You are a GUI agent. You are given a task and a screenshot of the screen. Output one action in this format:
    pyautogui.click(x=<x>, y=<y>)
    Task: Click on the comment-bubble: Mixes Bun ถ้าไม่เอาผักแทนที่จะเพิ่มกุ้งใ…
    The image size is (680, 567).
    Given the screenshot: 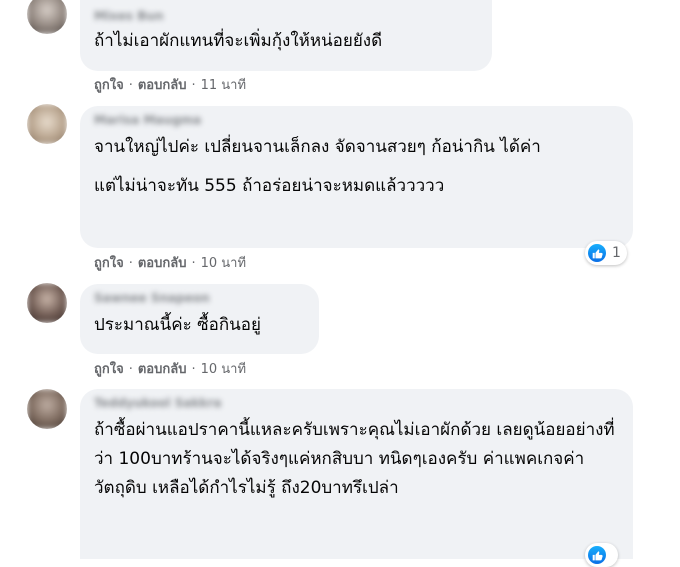 What is the action you would take?
    pyautogui.click(x=286, y=35)
    